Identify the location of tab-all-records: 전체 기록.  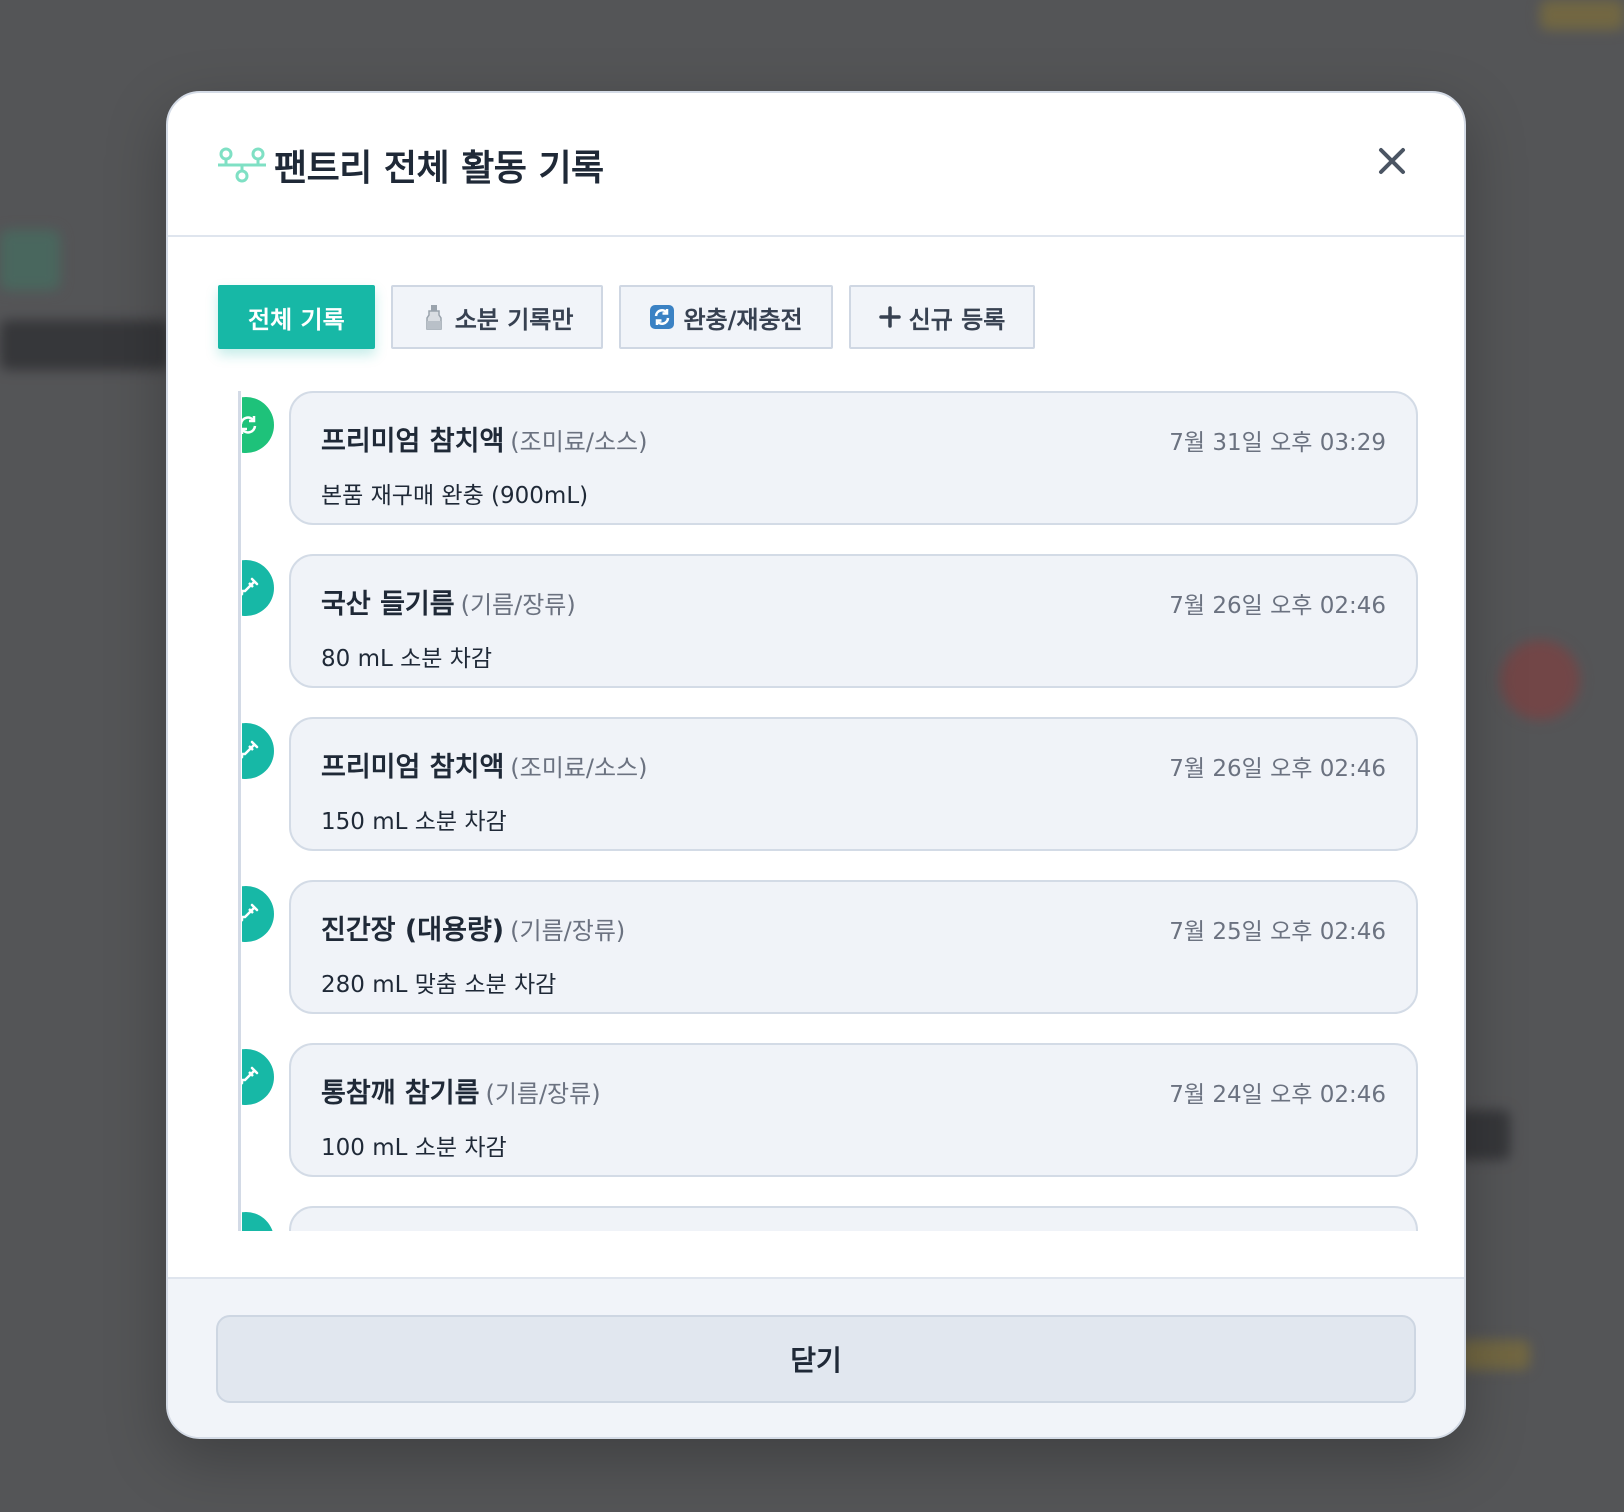
(296, 317).